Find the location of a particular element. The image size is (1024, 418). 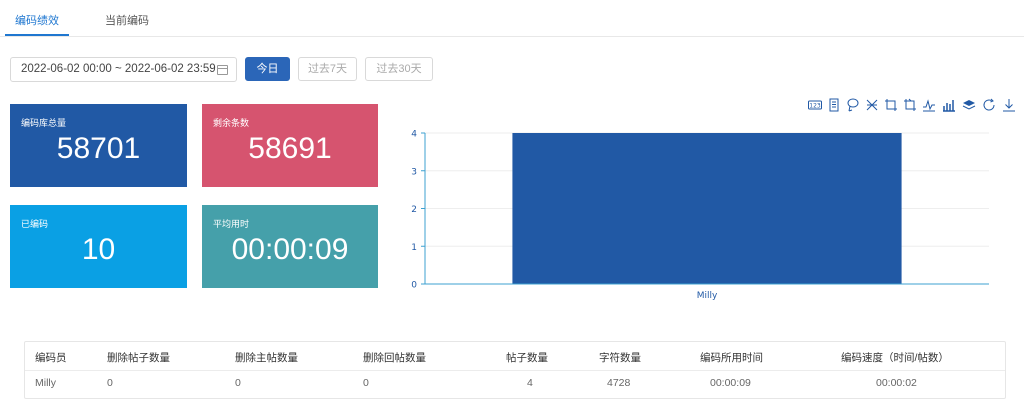

download-icon is located at coordinates (1009, 105).